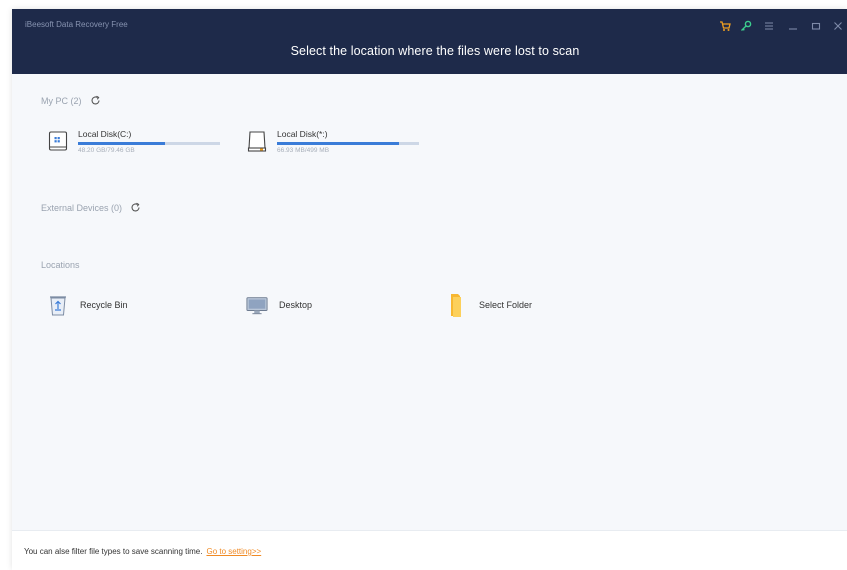 This screenshot has width=847, height=570. I want to click on my-pc-section-title: My PC (2), so click(71, 100).